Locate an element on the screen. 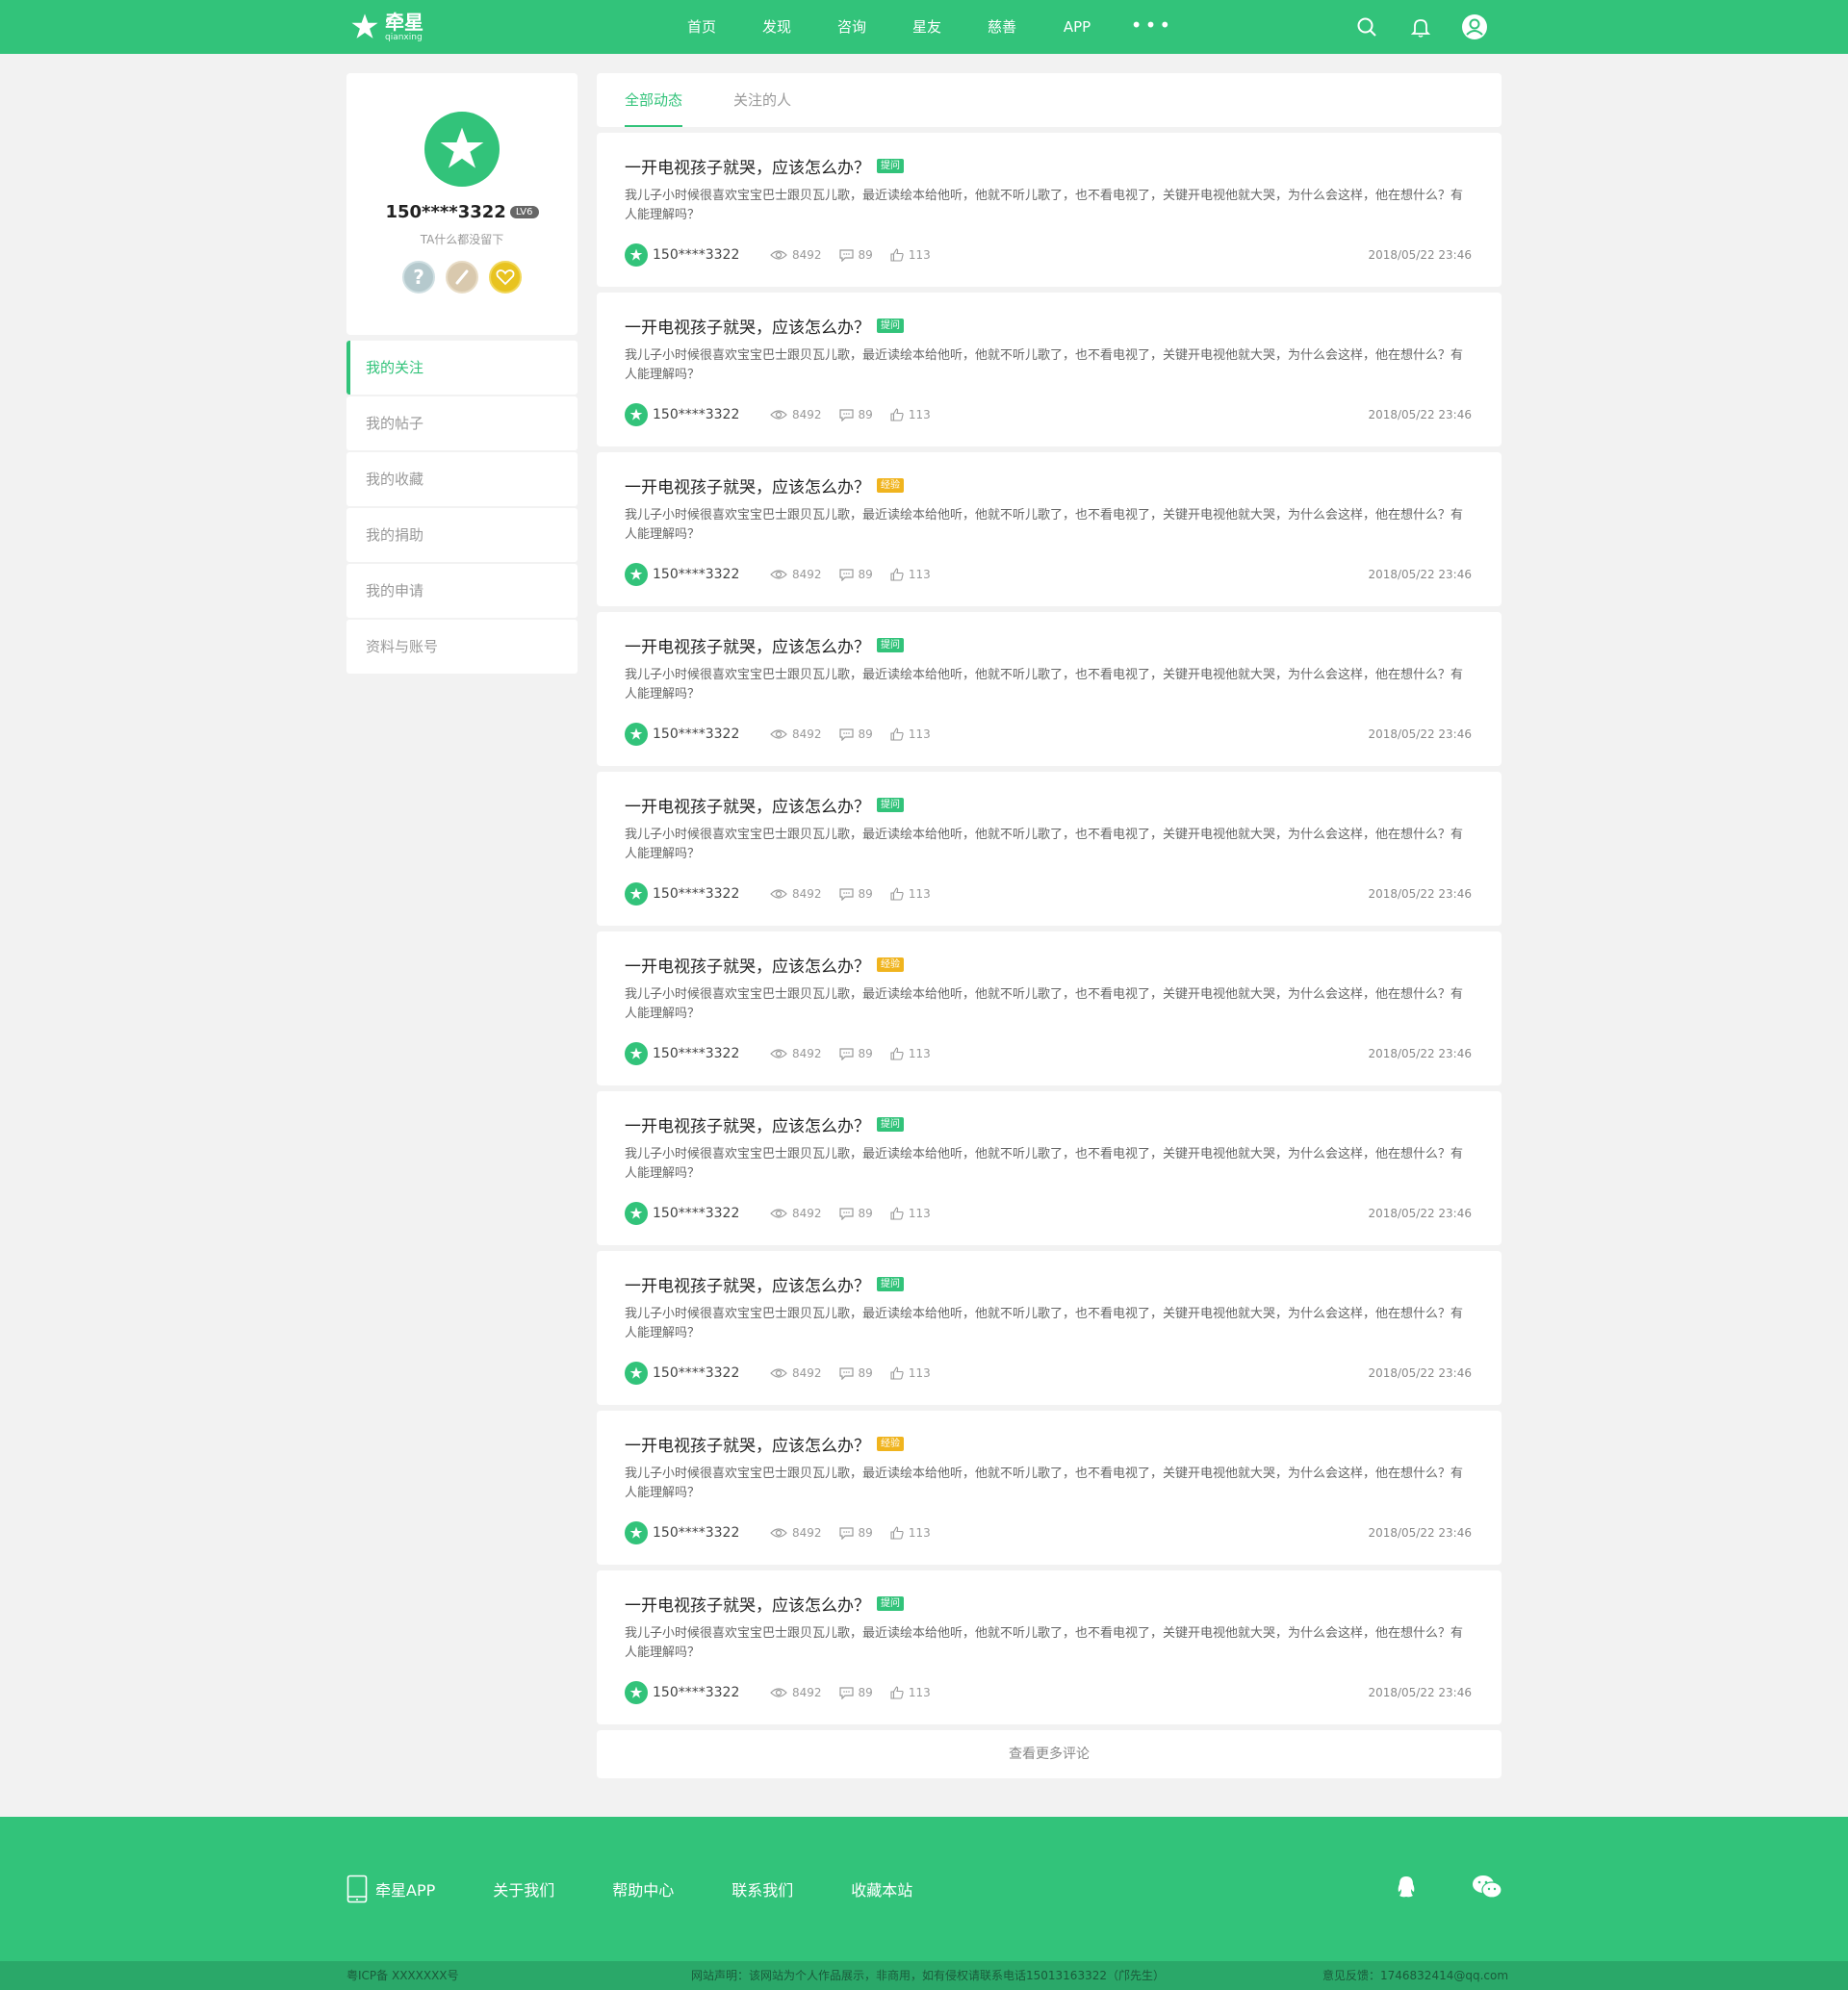  nav-consult: 咨询 is located at coordinates (851, 27).